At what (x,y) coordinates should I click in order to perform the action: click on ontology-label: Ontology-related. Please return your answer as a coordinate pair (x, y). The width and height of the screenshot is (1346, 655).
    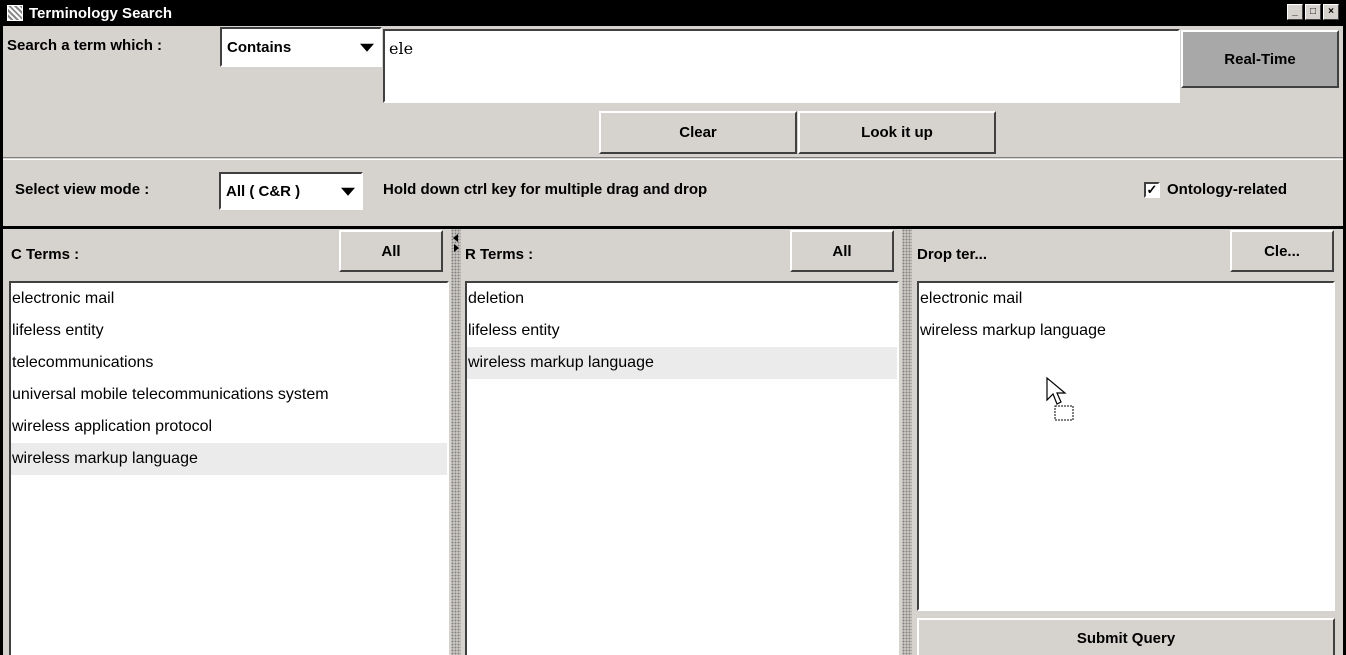
    Looking at the image, I should click on (1227, 189).